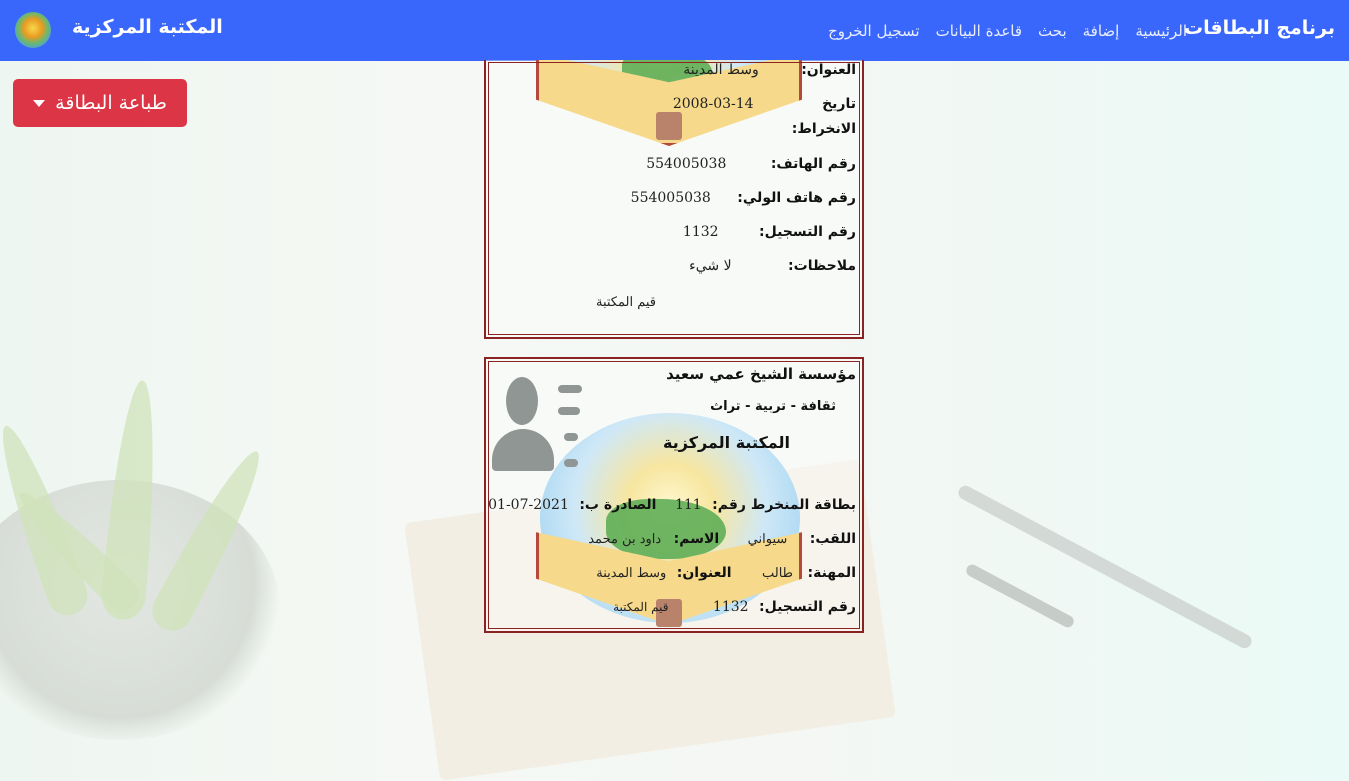  I want to click on phone-value: 554005038, so click(686, 164).